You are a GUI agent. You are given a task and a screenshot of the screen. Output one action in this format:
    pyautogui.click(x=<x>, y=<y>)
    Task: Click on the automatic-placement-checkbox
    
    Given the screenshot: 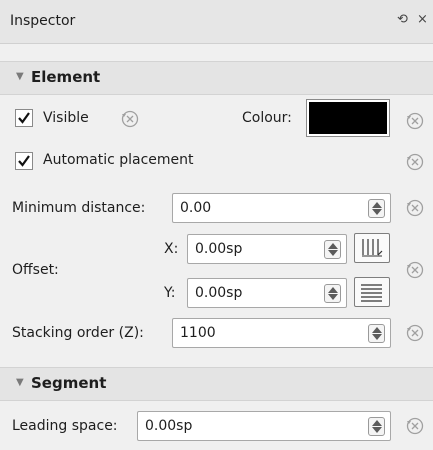 What is the action you would take?
    pyautogui.click(x=24, y=161)
    